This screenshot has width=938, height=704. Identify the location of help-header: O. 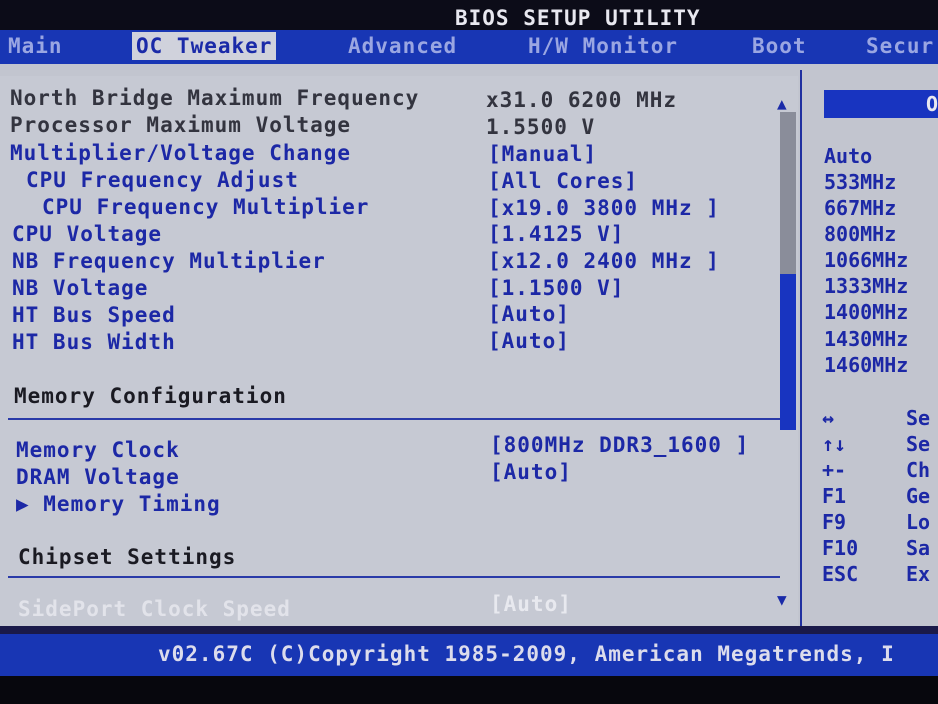
(881, 104).